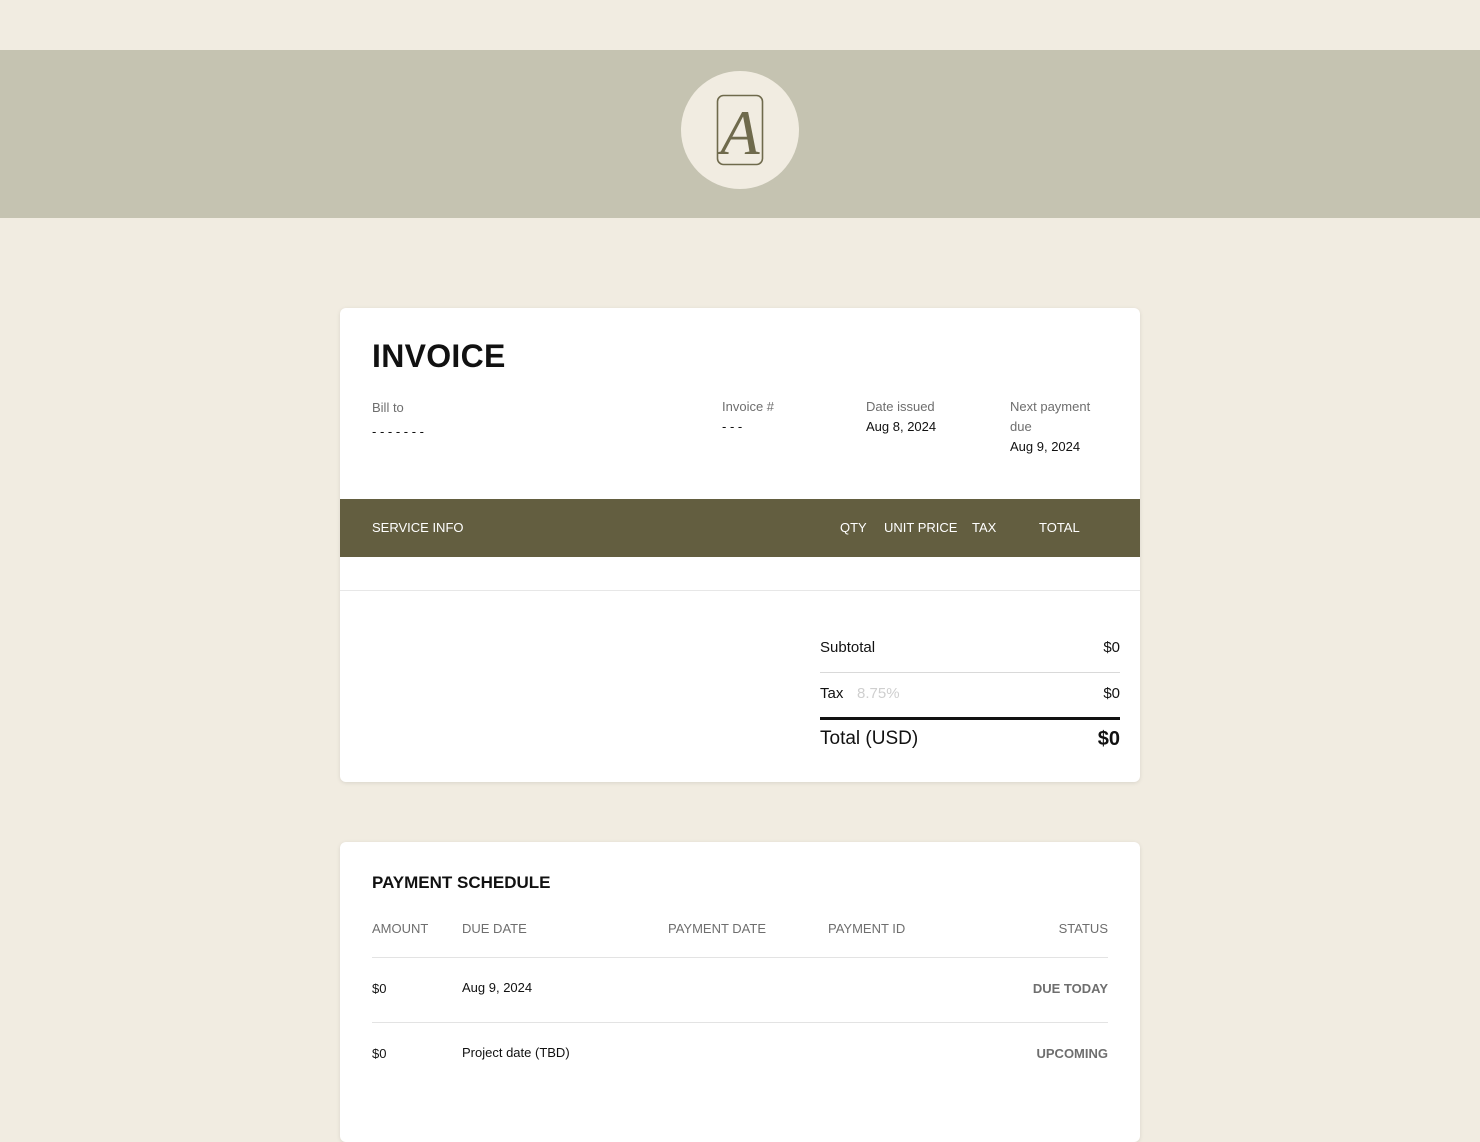 This screenshot has width=1480, height=1142. I want to click on col-due-date: DUE DATE, so click(494, 928).